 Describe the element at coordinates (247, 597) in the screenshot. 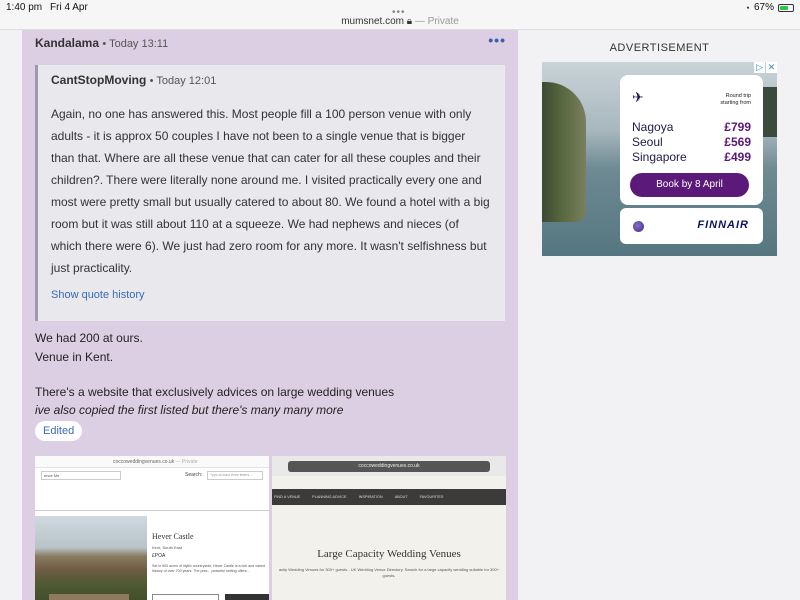

I see `embedded-button-dark` at that location.